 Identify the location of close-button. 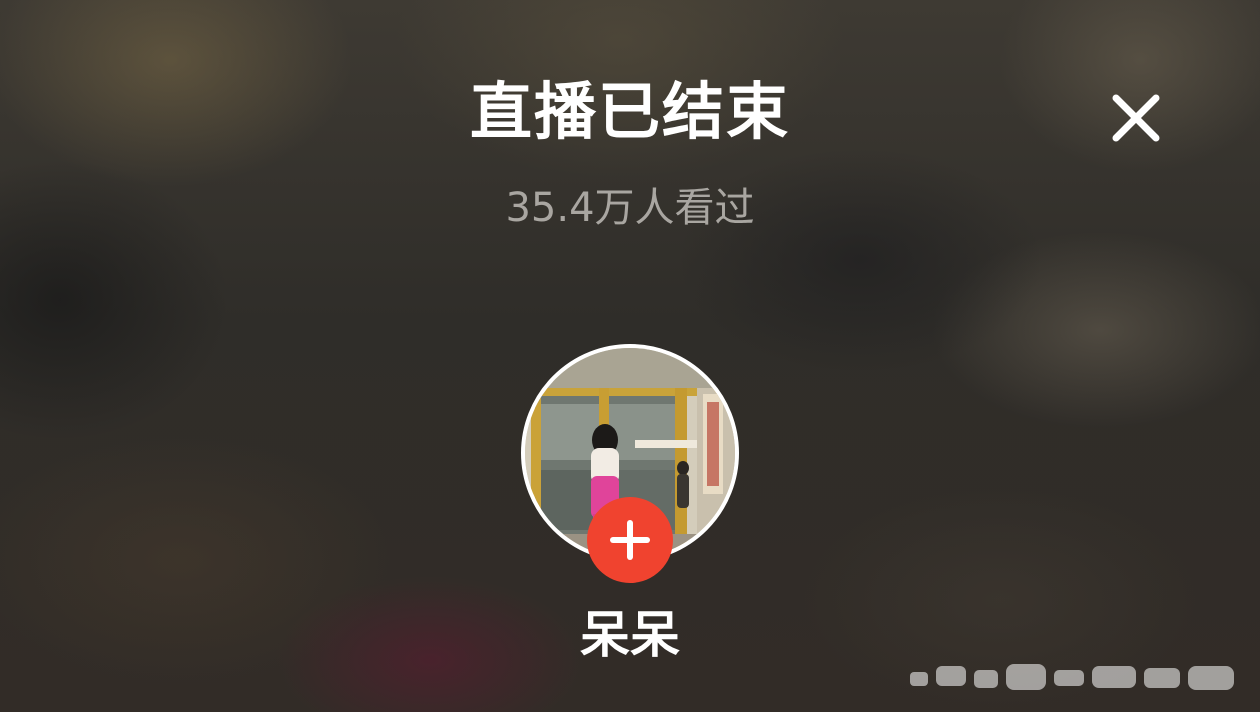
(1136, 120).